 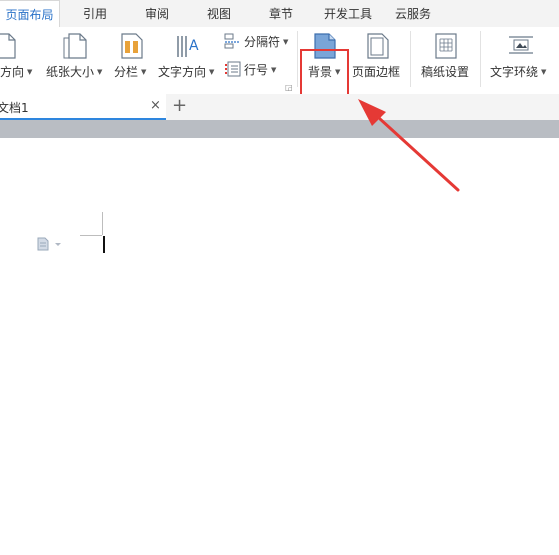 I want to click on line-number-icon, so click(x=233, y=69).